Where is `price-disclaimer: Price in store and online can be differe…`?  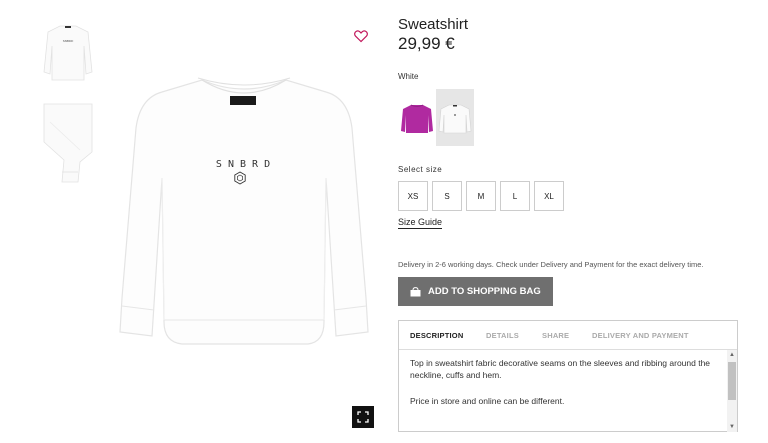 price-disclaimer: Price in store and online can be differe… is located at coordinates (487, 401).